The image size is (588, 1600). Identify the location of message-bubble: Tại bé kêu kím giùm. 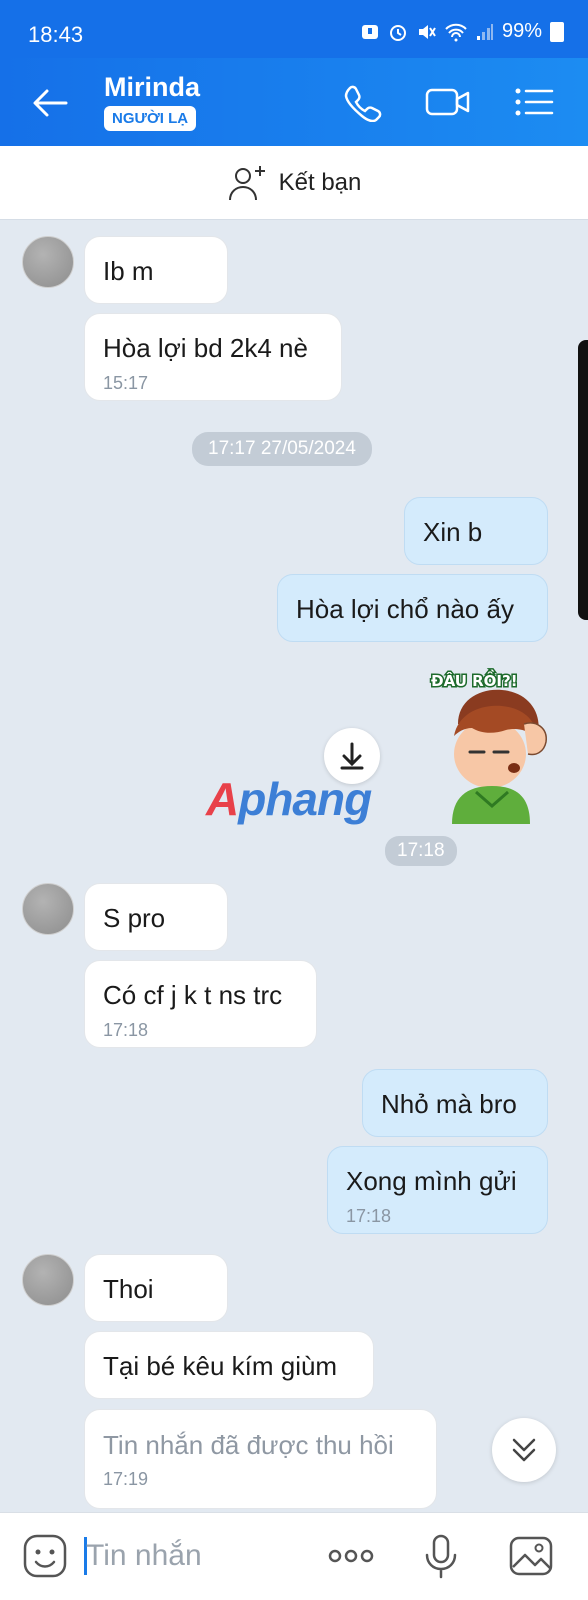
(229, 1365).